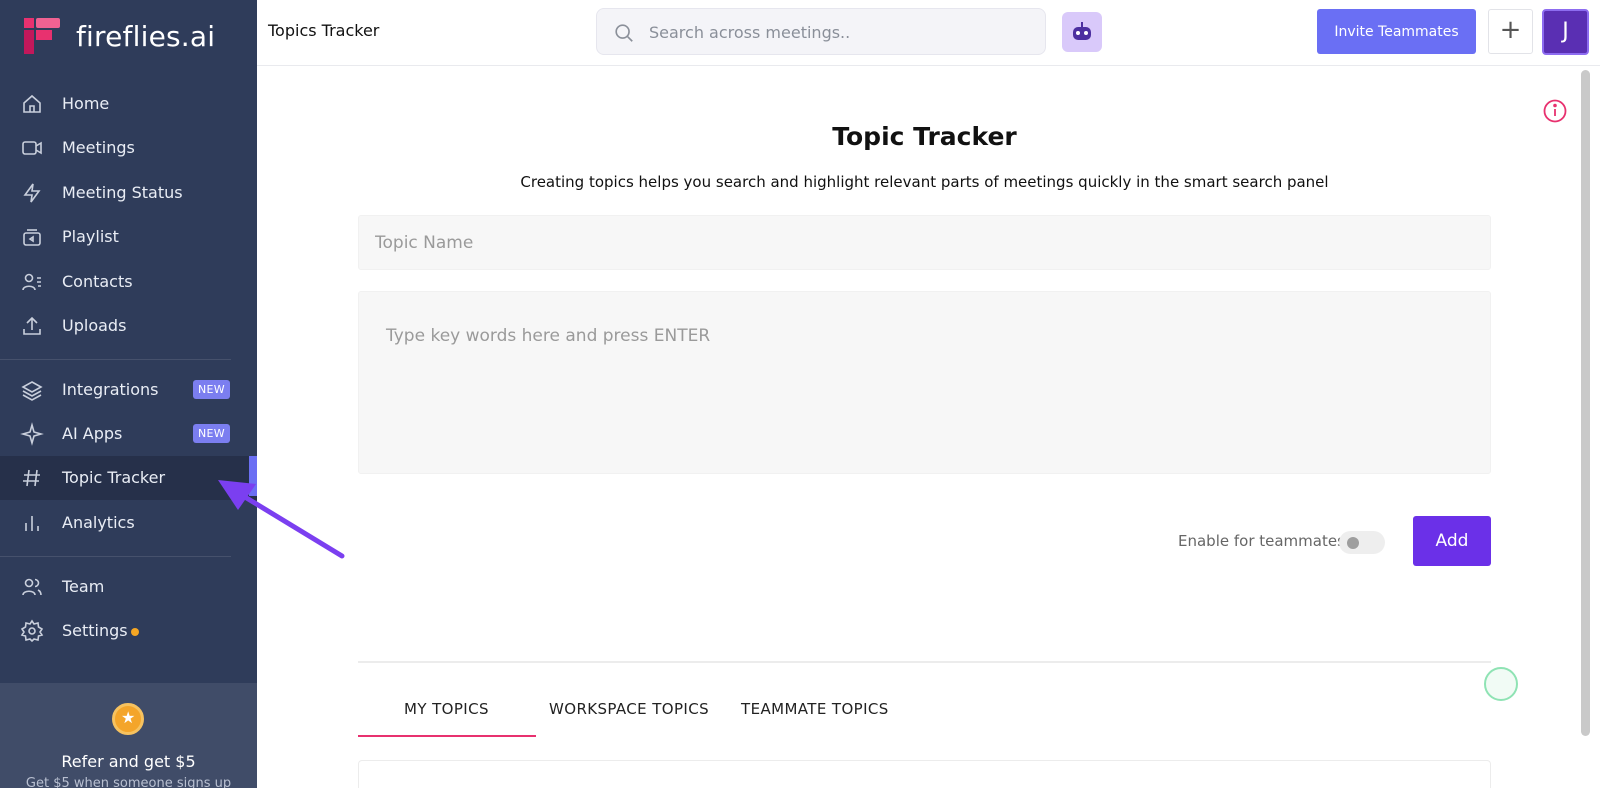  Describe the element at coordinates (128, 326) in the screenshot. I see `sidebar-item-uploads: Uploads` at that location.